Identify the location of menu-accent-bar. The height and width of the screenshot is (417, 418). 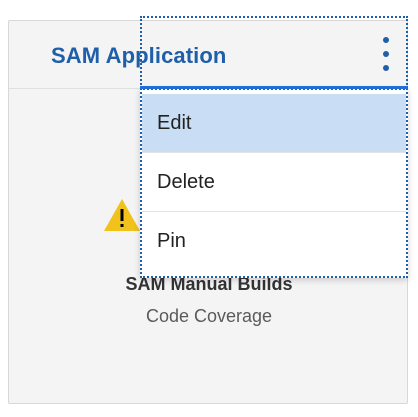
(274, 87).